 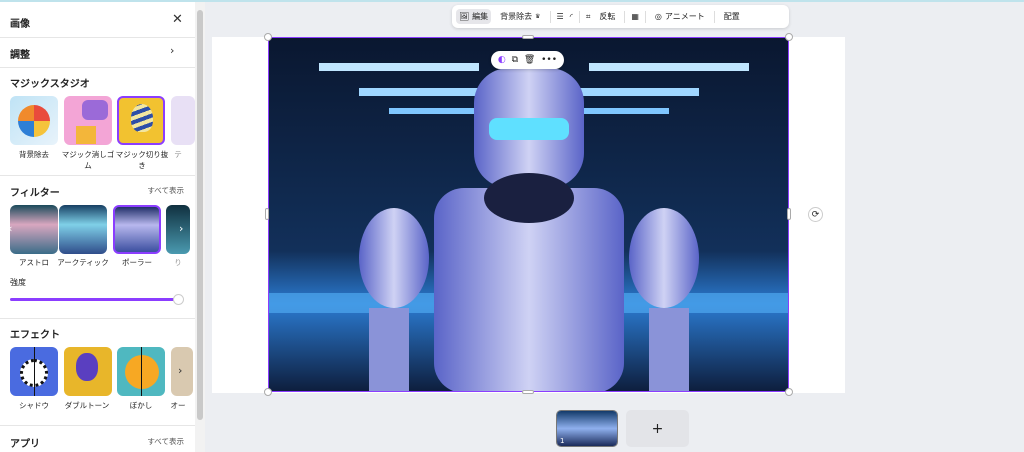 What do you see at coordinates (620, 16) in the screenshot?
I see `context-toolbar: 🖼 編集 背景除去 ♛ ☰ ◜ ⌗ 反転 ▦ ◎ アニメート 配置` at bounding box center [620, 16].